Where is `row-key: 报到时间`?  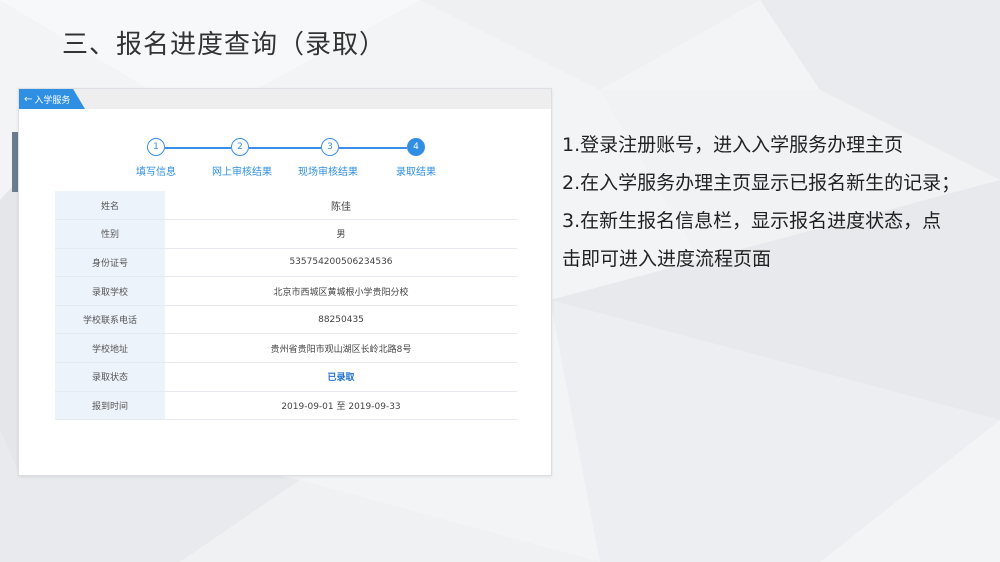
row-key: 报到时间 is located at coordinates (110, 406).